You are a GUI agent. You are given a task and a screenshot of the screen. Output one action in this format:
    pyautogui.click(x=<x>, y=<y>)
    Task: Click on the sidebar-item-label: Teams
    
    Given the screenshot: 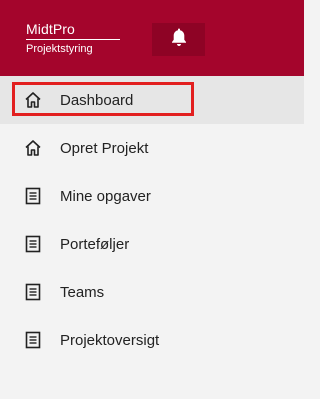 What is the action you would take?
    pyautogui.click(x=82, y=292)
    